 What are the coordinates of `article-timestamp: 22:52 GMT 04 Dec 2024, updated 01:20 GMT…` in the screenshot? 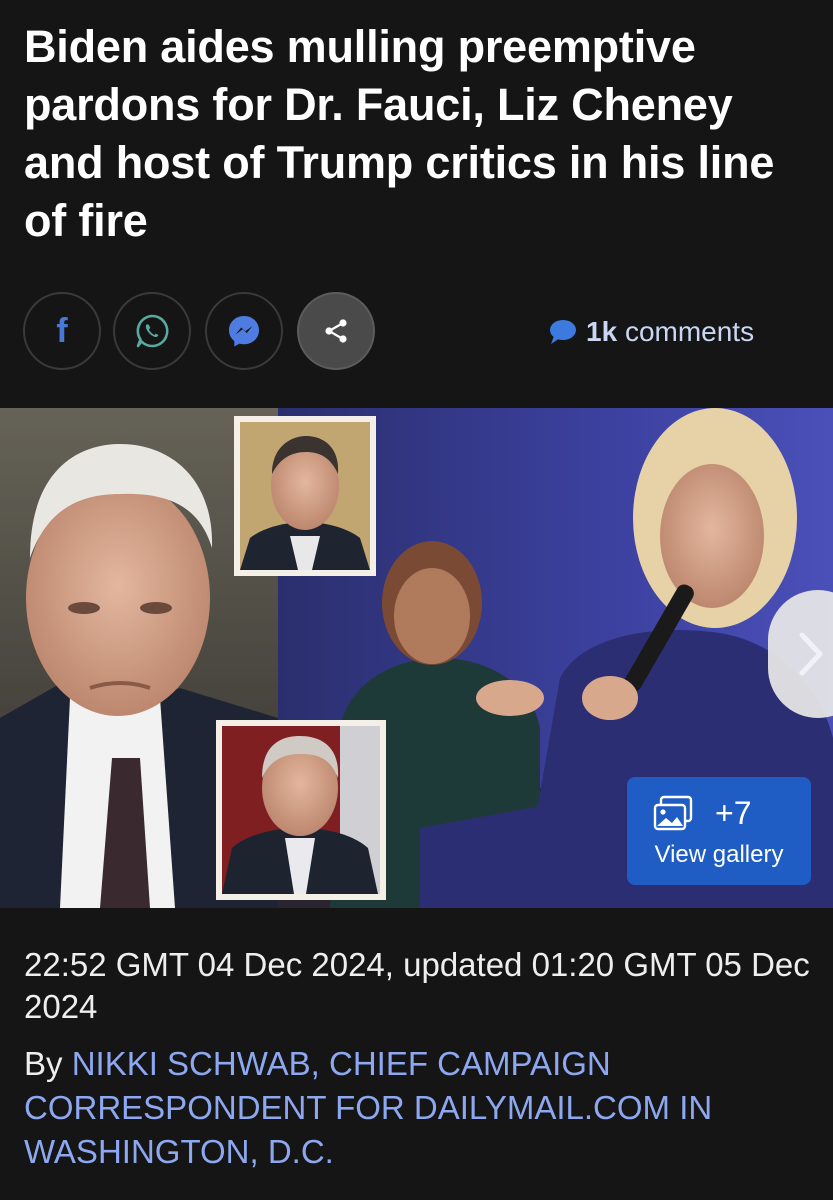 It's located at (417, 985).